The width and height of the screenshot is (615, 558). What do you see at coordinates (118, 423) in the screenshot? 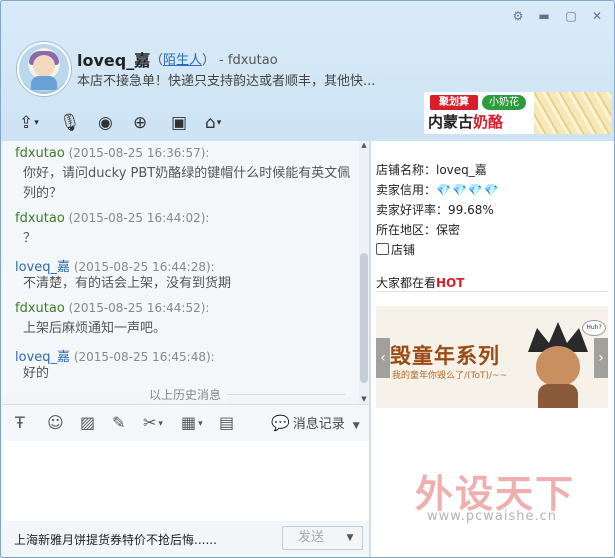
I see `edit-icon: ✎` at bounding box center [118, 423].